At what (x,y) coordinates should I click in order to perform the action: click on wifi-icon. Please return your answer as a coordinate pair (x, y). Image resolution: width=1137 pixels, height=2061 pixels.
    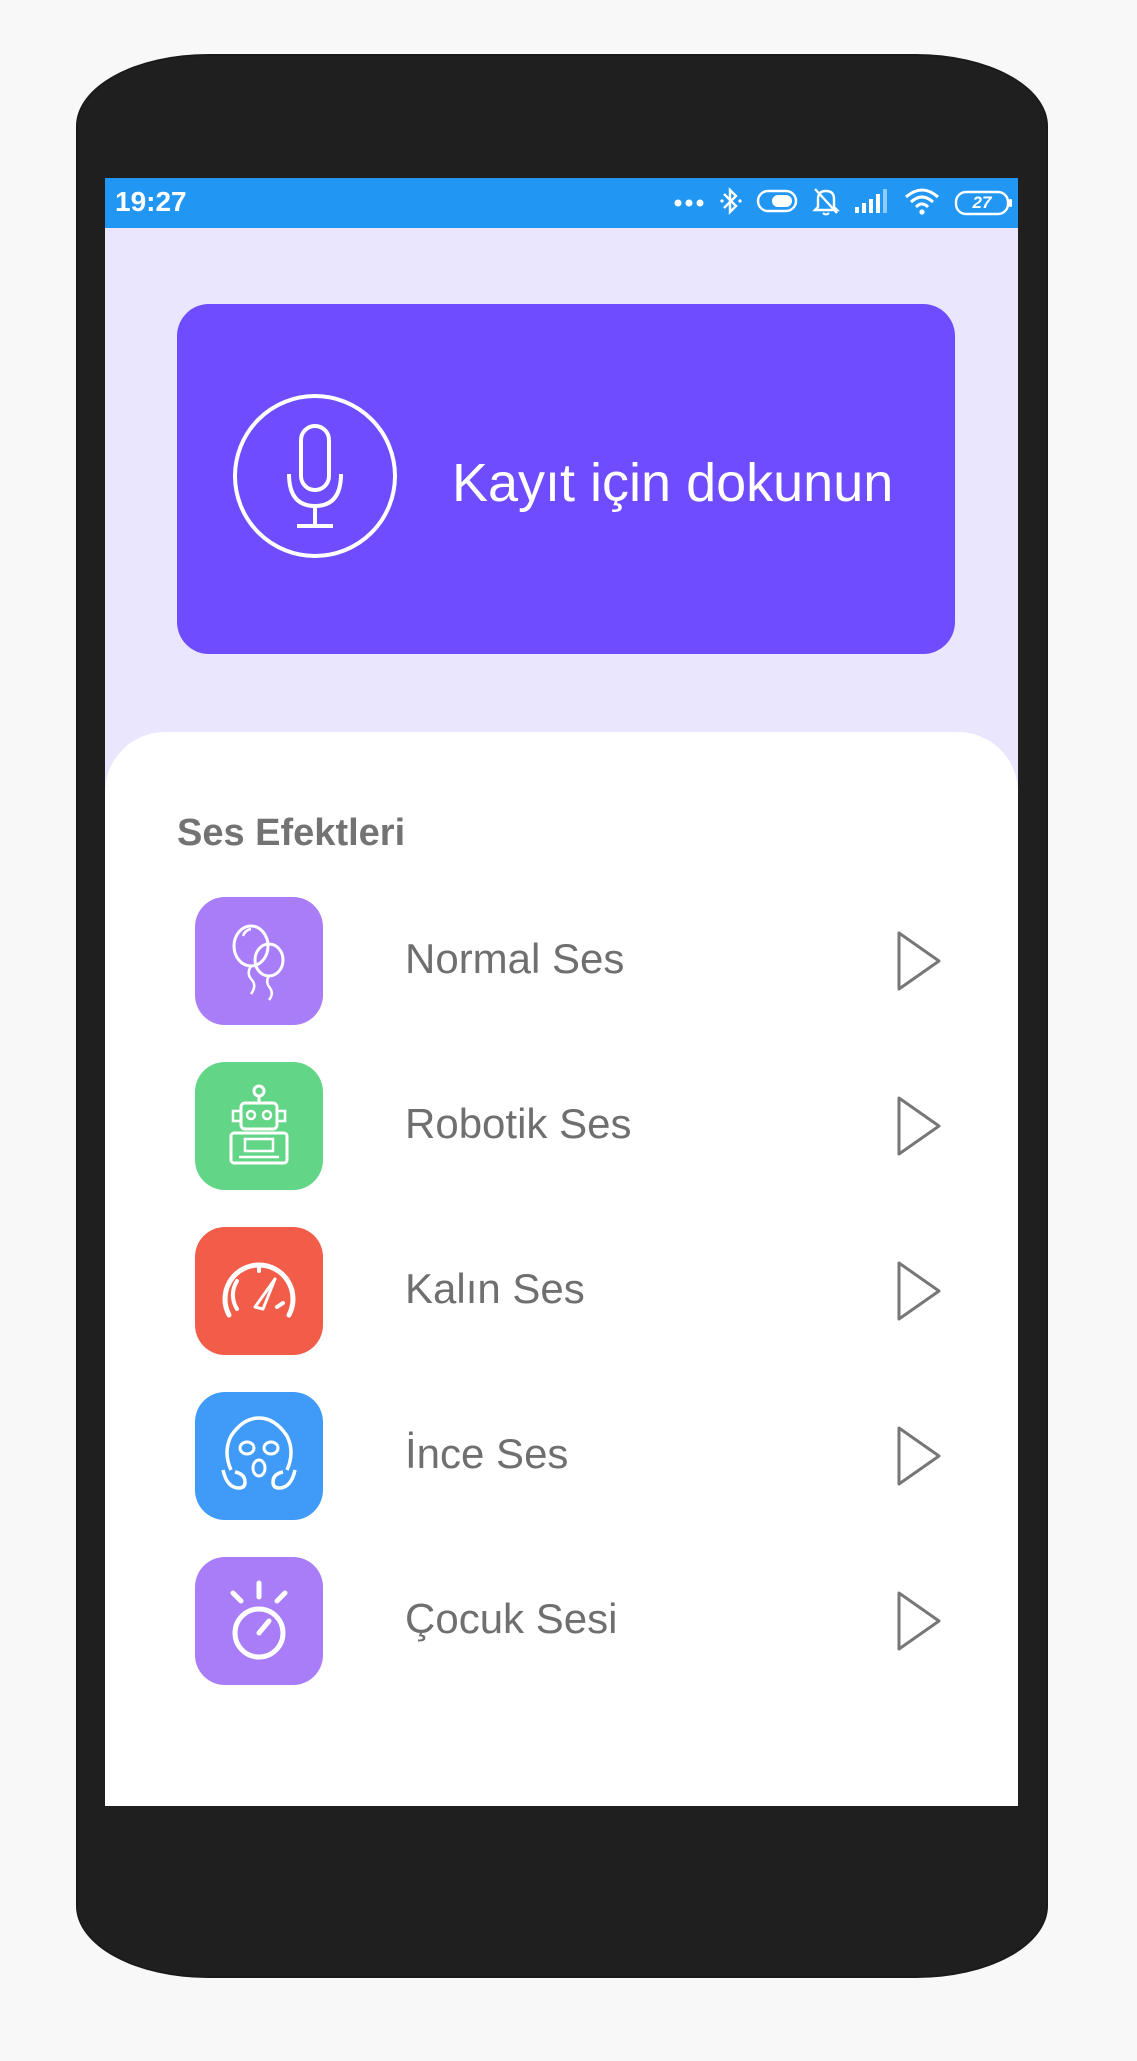
    Looking at the image, I should click on (922, 203).